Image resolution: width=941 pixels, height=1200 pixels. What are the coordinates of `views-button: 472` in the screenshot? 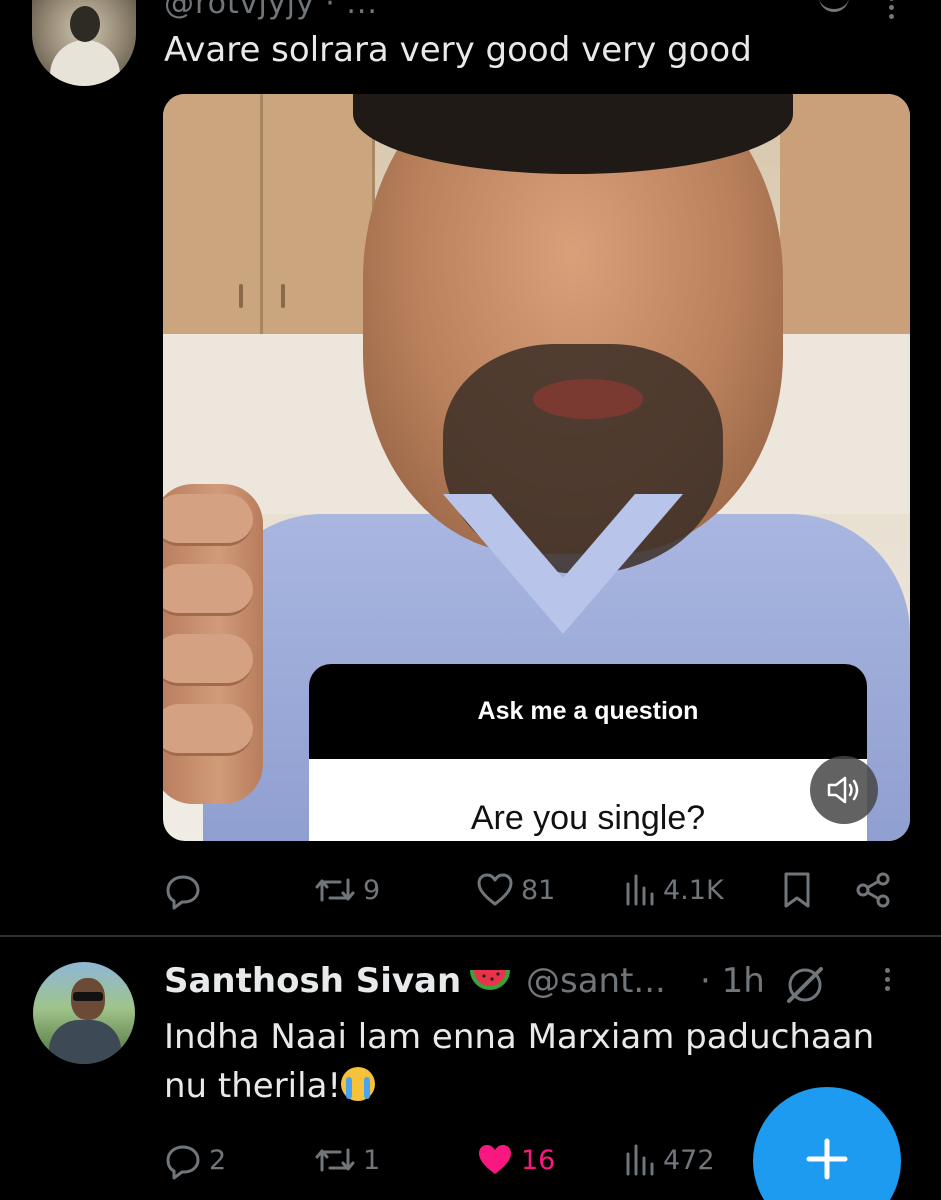 It's located at (669, 1160).